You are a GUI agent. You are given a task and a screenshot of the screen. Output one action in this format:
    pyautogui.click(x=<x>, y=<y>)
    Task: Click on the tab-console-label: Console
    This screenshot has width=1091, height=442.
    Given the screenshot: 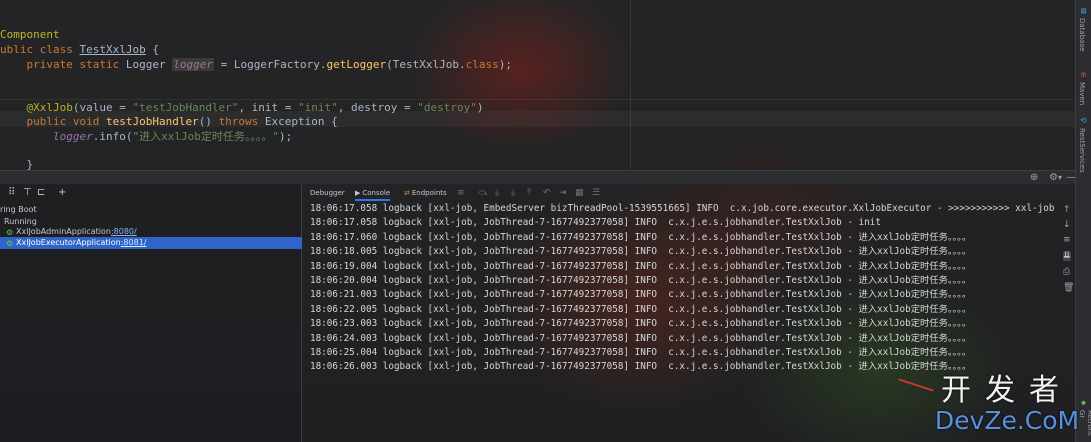 What is the action you would take?
    pyautogui.click(x=376, y=193)
    